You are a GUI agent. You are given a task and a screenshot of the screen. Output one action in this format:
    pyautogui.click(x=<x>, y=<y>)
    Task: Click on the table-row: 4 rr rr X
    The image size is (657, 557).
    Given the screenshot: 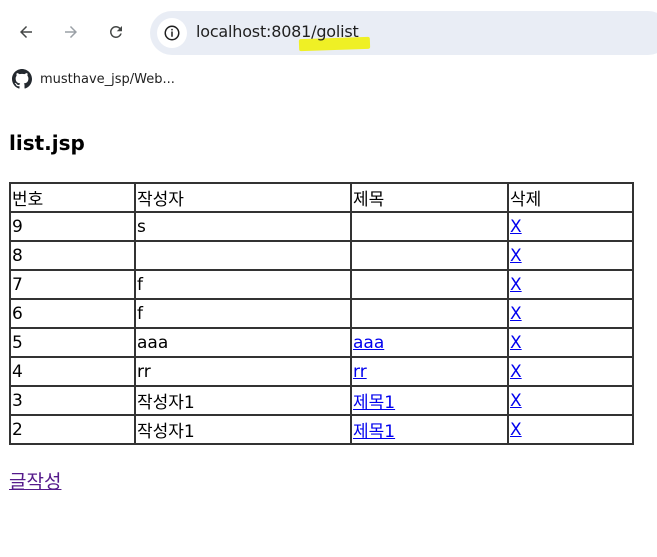 What is the action you would take?
    pyautogui.click(x=321, y=371)
    